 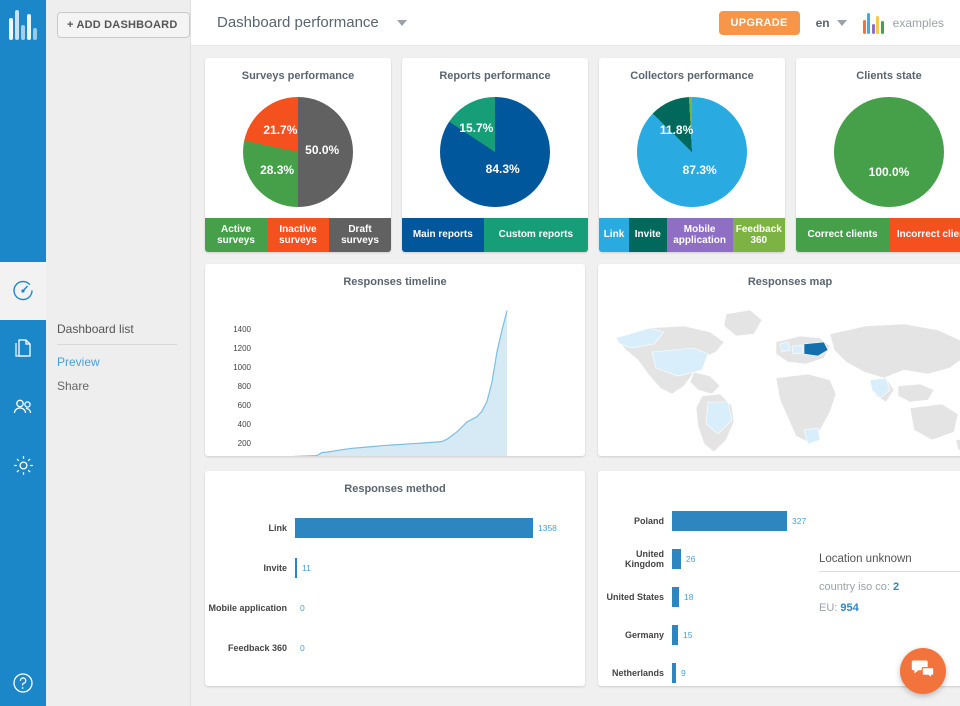 What do you see at coordinates (245, 386) in the screenshot?
I see `svg-text: 800` at bounding box center [245, 386].